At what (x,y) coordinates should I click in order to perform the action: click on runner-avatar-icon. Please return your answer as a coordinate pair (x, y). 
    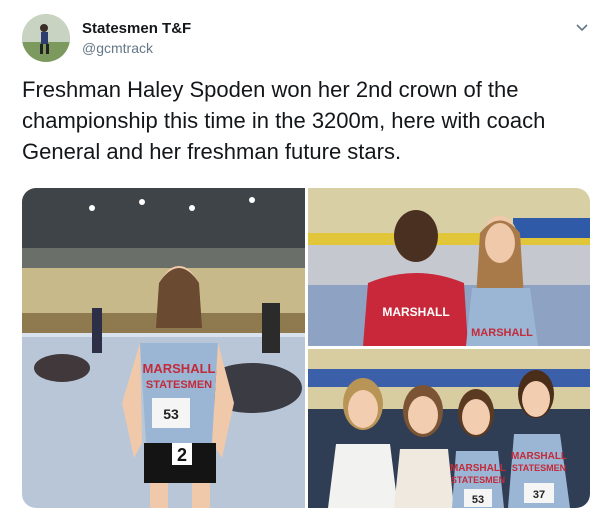
    Looking at the image, I should click on (46, 38).